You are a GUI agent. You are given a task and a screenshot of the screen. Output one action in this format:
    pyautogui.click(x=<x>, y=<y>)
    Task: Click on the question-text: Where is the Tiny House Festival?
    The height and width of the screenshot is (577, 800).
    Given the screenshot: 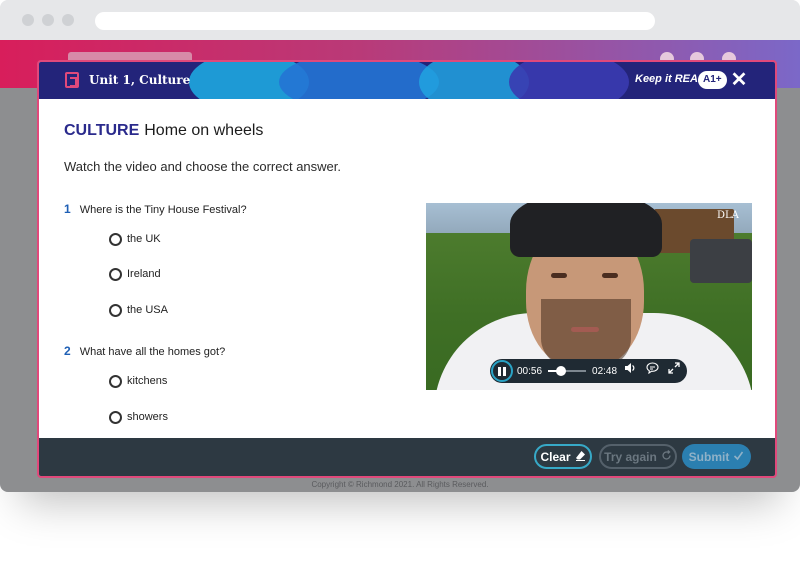 What is the action you would take?
    pyautogui.click(x=163, y=210)
    